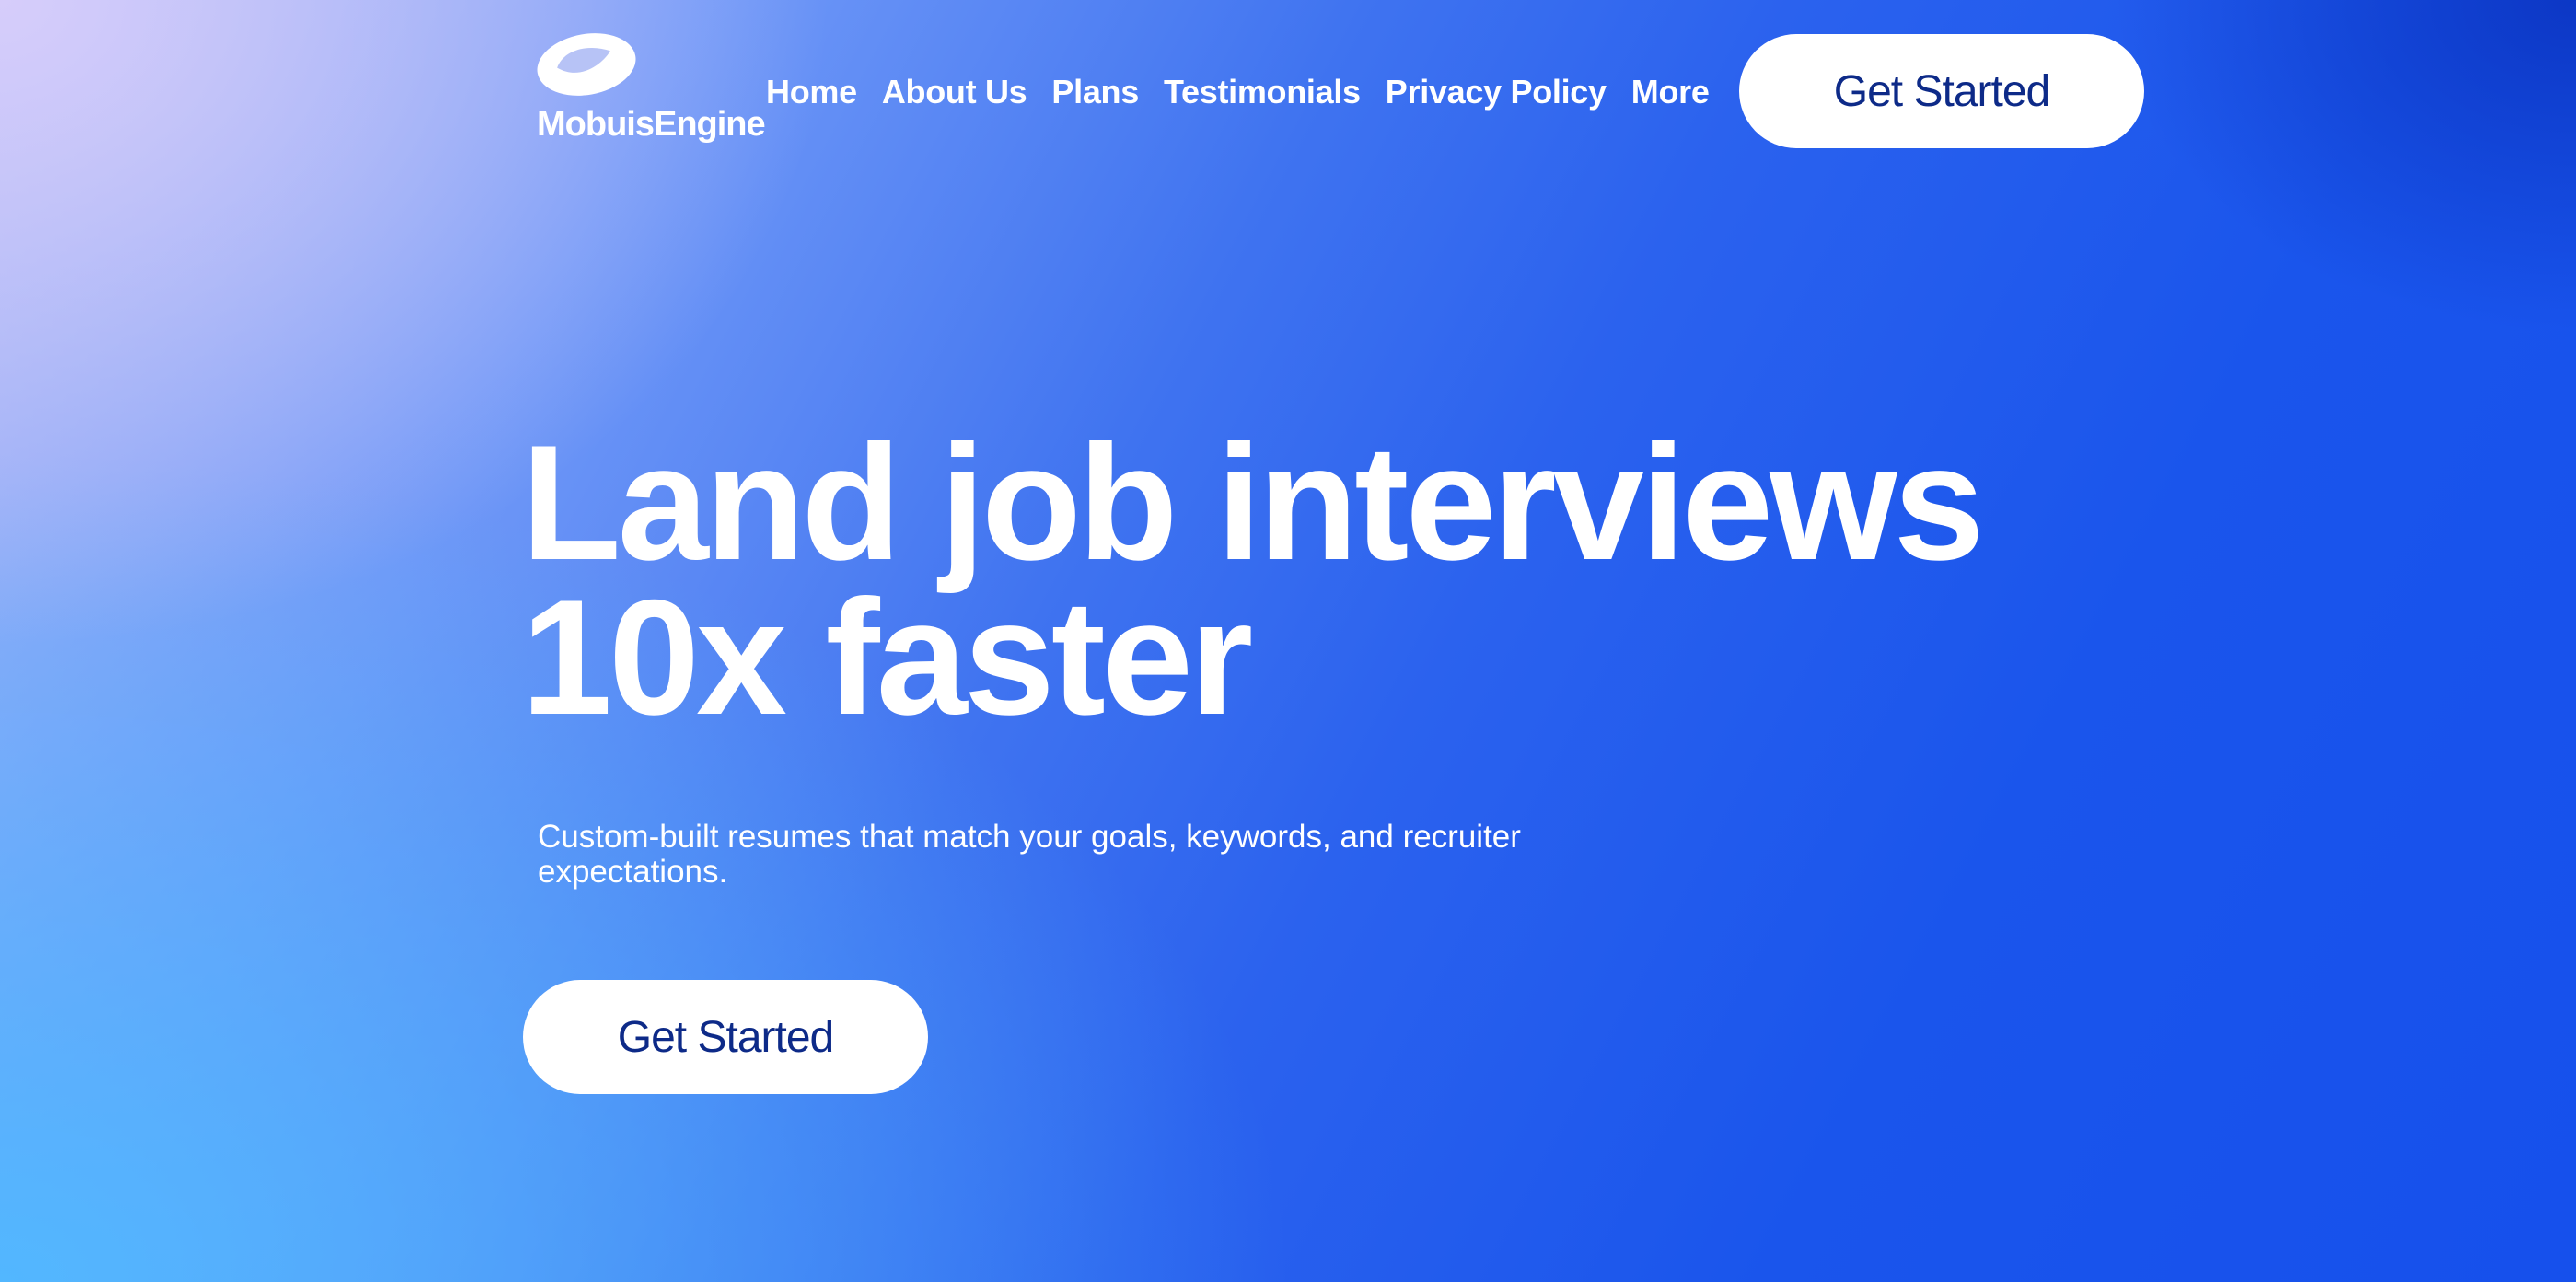 This screenshot has width=2576, height=1282. What do you see at coordinates (725, 1037) in the screenshot?
I see `hero-get-started-button: Get Started` at bounding box center [725, 1037].